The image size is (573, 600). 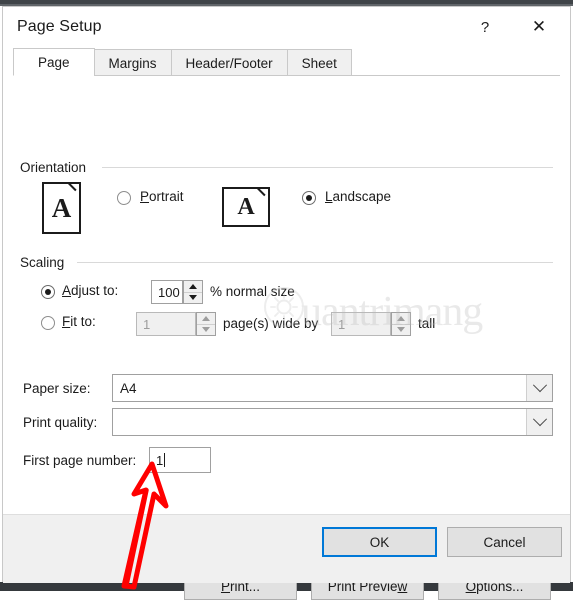 What do you see at coordinates (206, 329) in the screenshot?
I see `fit-to-wide-spinner-down` at bounding box center [206, 329].